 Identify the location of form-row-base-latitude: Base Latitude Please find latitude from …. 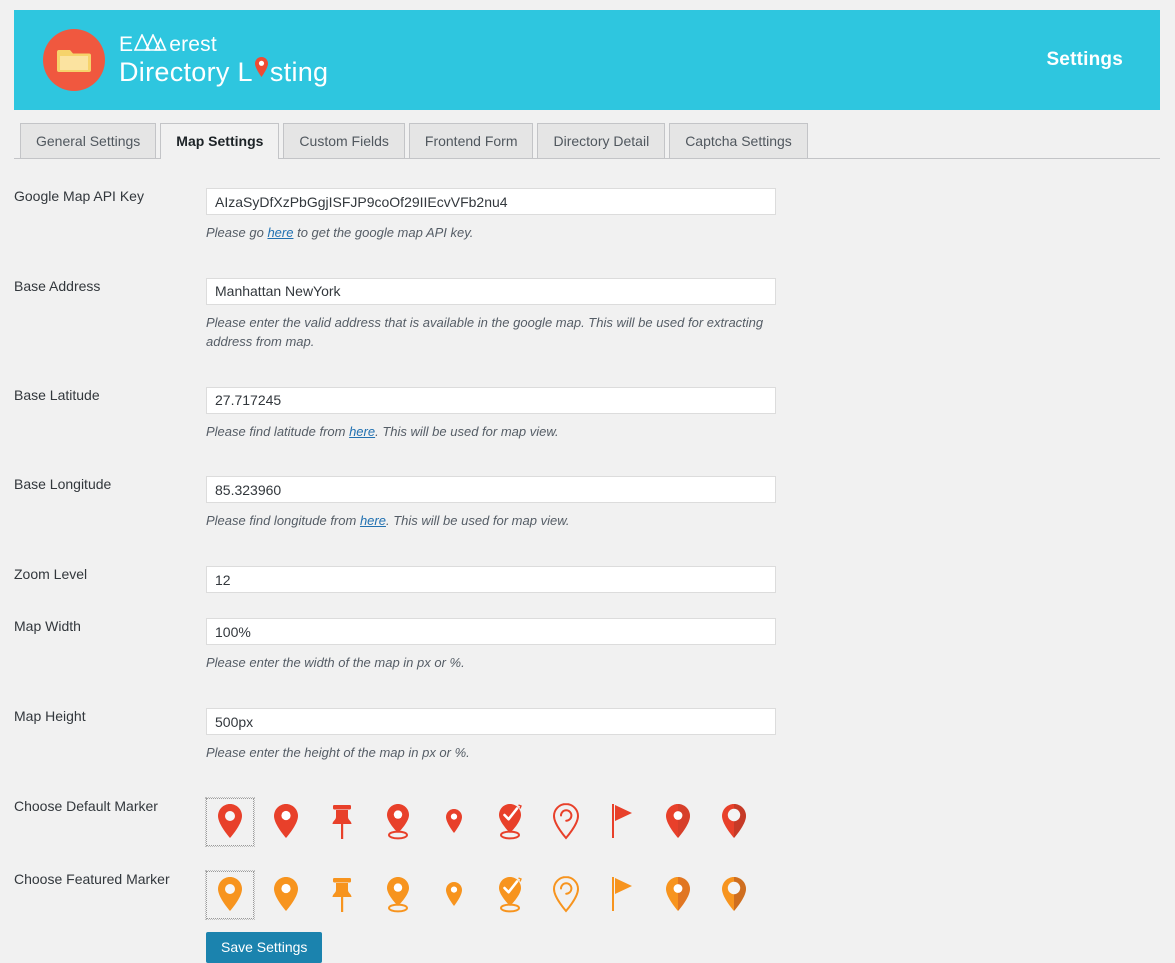
(587, 408).